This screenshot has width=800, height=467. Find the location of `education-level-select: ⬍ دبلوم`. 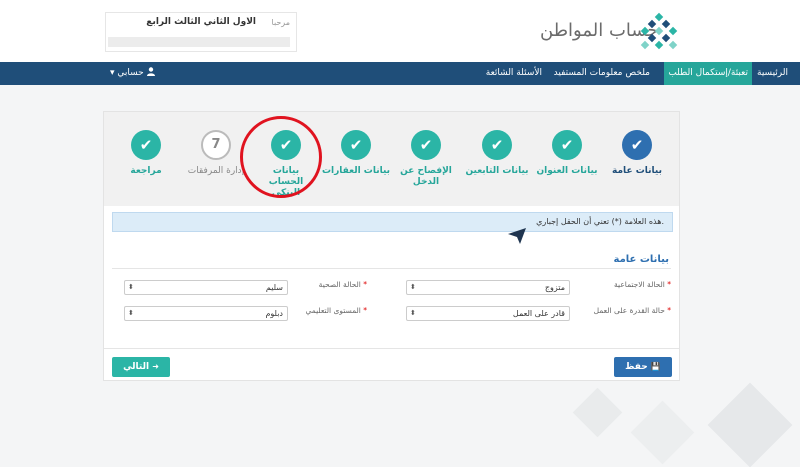

education-level-select: ⬍ دبلوم is located at coordinates (206, 313).